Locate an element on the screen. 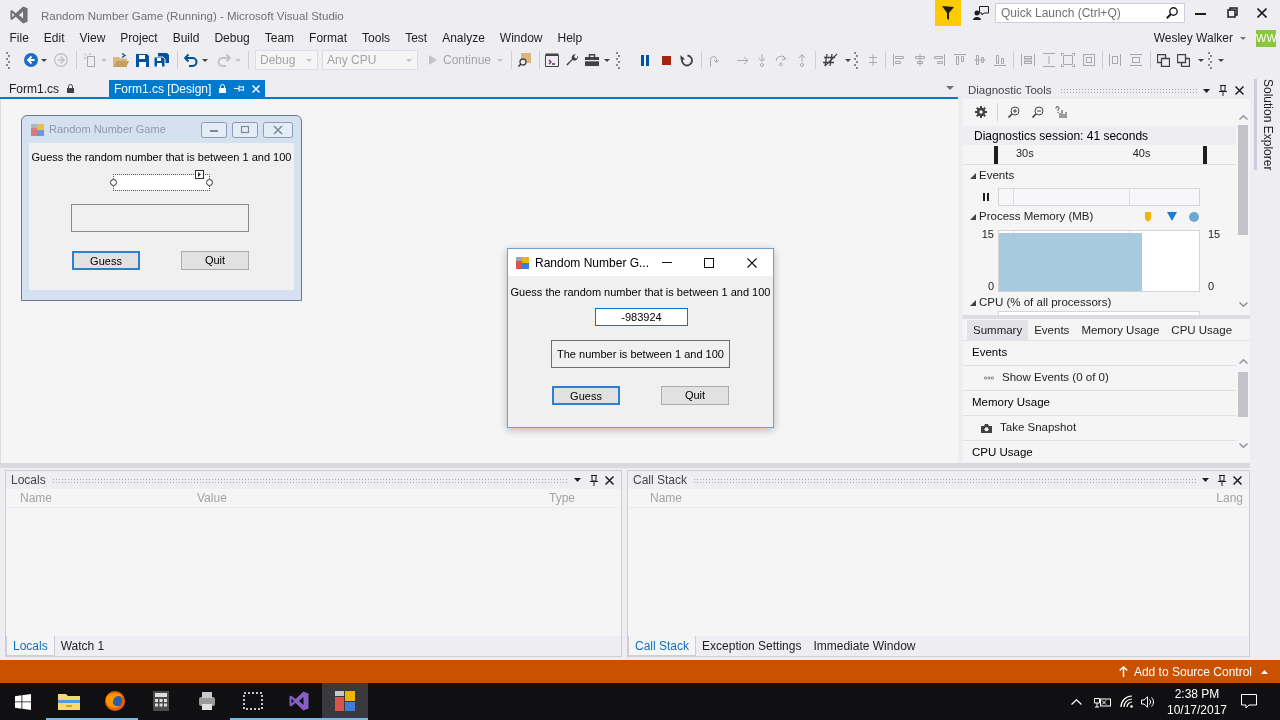  settings-icon is located at coordinates (981, 112).